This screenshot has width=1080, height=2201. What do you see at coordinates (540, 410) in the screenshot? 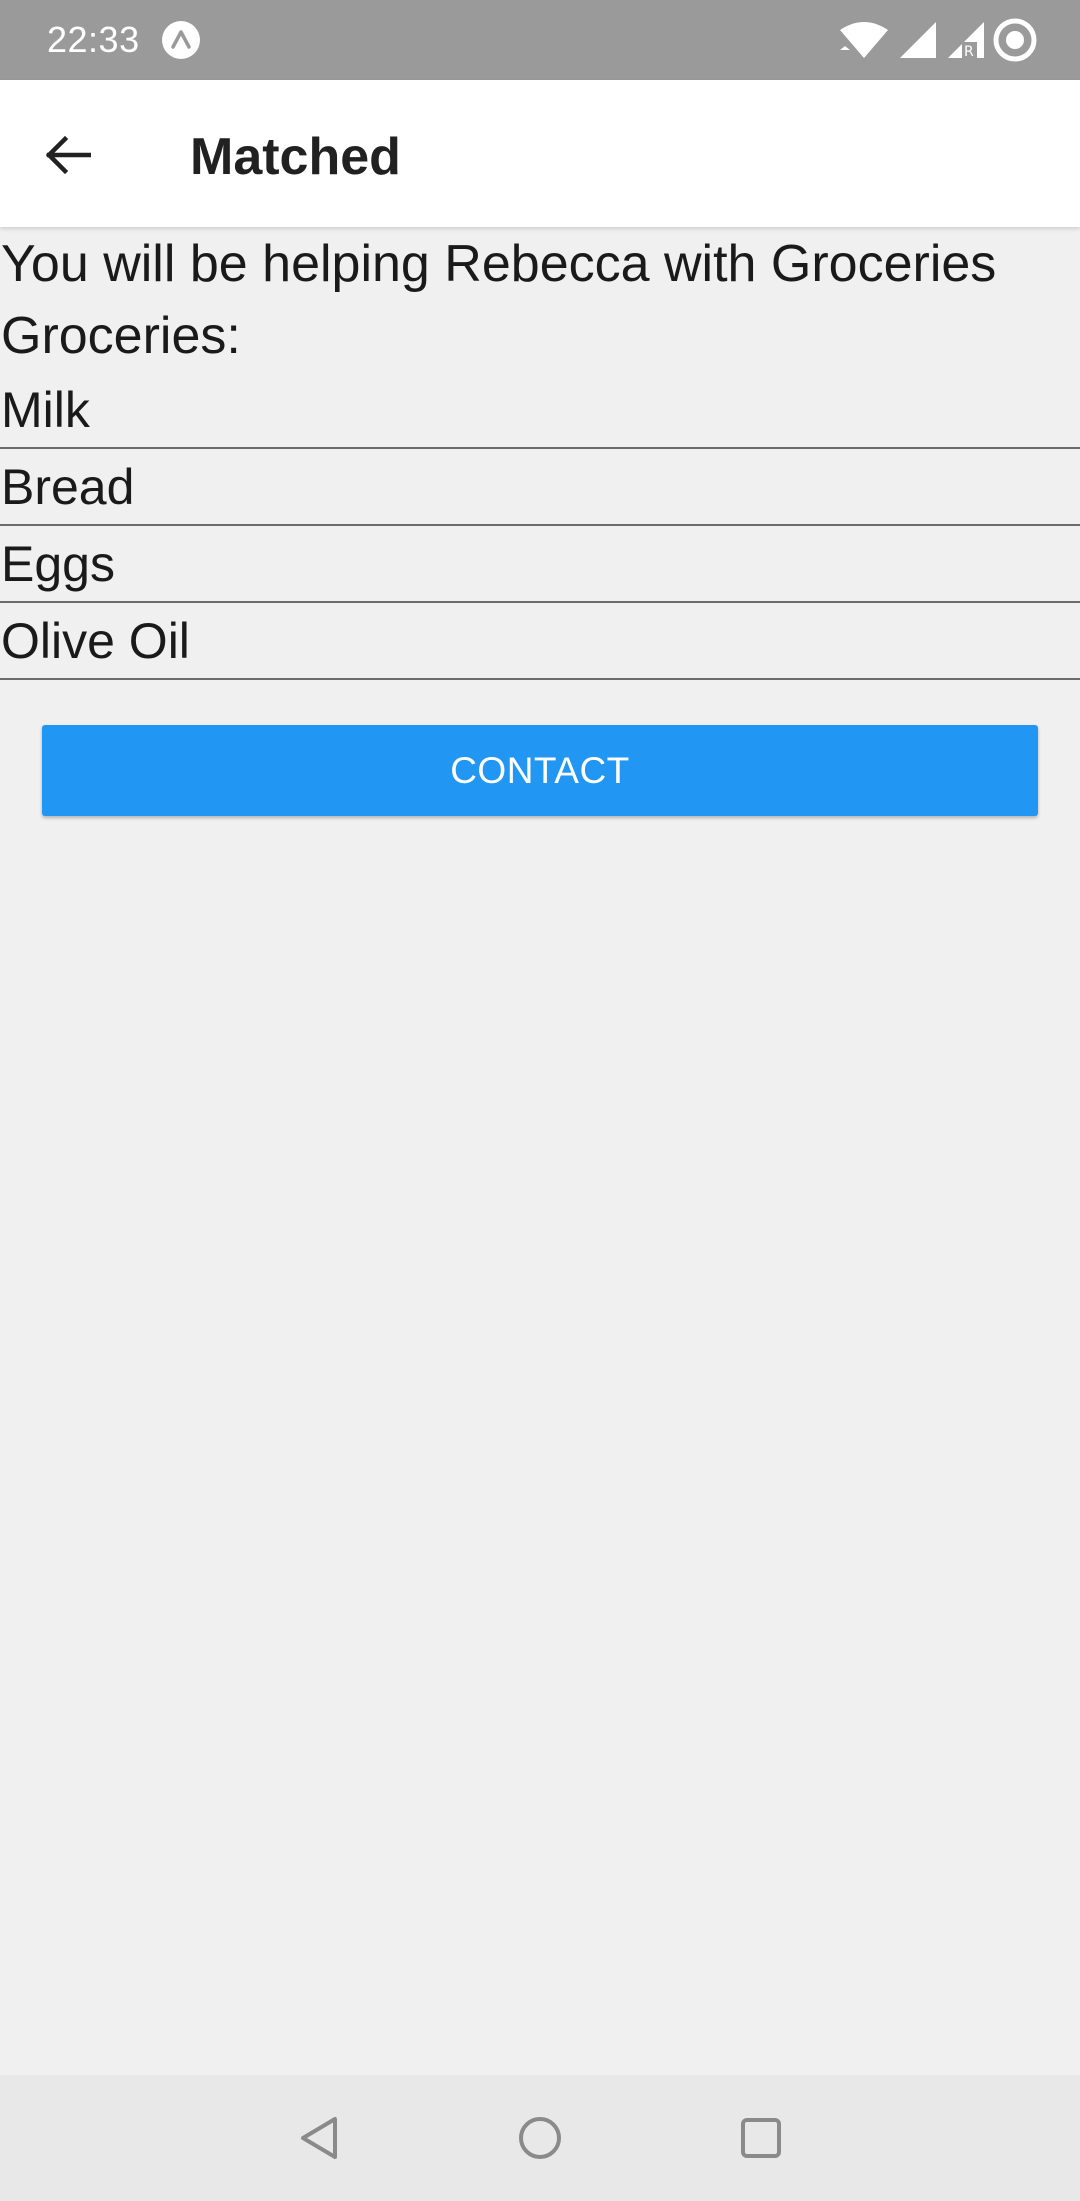
I see `list-item: Milk` at bounding box center [540, 410].